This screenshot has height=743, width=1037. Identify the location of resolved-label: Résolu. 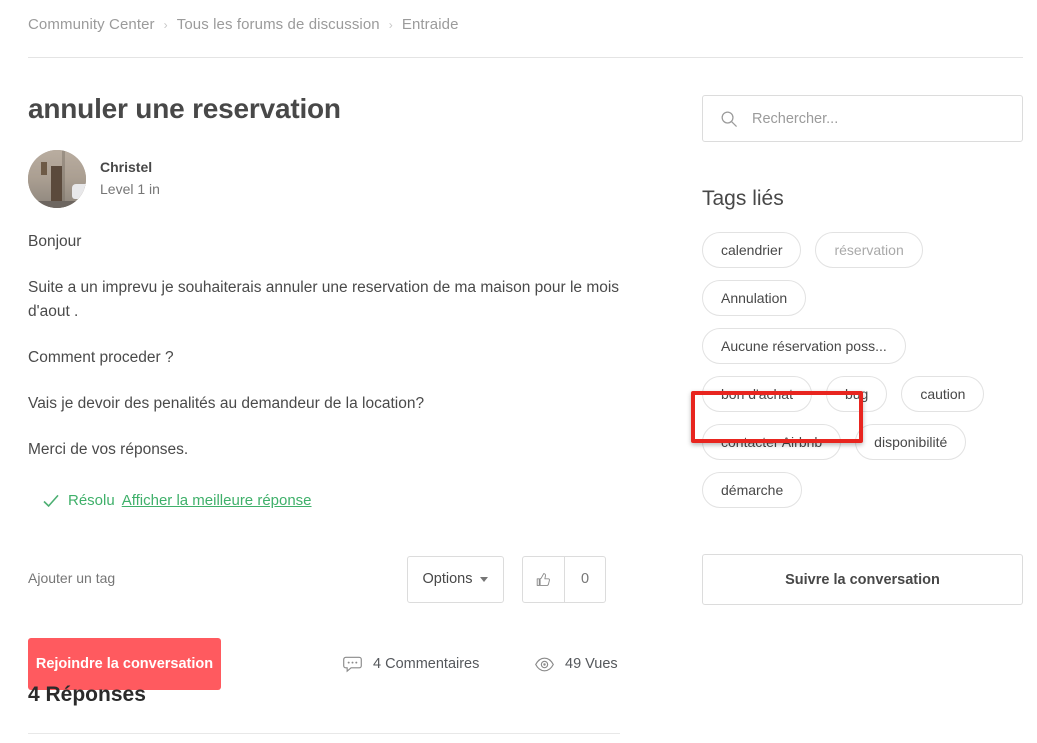
(91, 501).